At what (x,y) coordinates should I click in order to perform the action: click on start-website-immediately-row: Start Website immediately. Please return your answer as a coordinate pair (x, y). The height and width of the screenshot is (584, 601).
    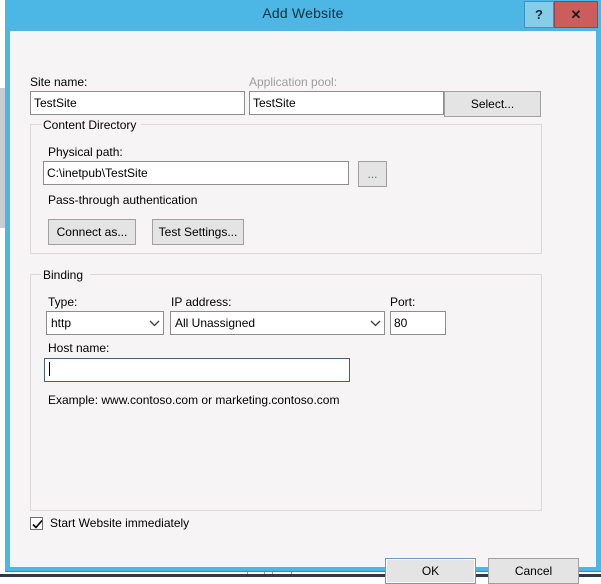
    Looking at the image, I should click on (109, 523).